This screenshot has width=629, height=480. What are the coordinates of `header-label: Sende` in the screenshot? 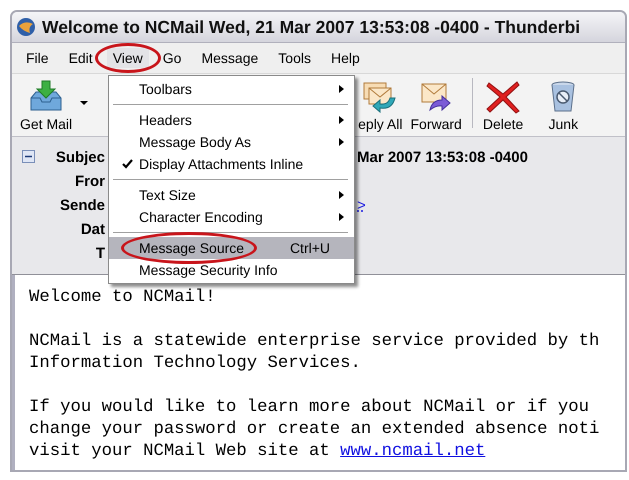 It's located at (81, 205).